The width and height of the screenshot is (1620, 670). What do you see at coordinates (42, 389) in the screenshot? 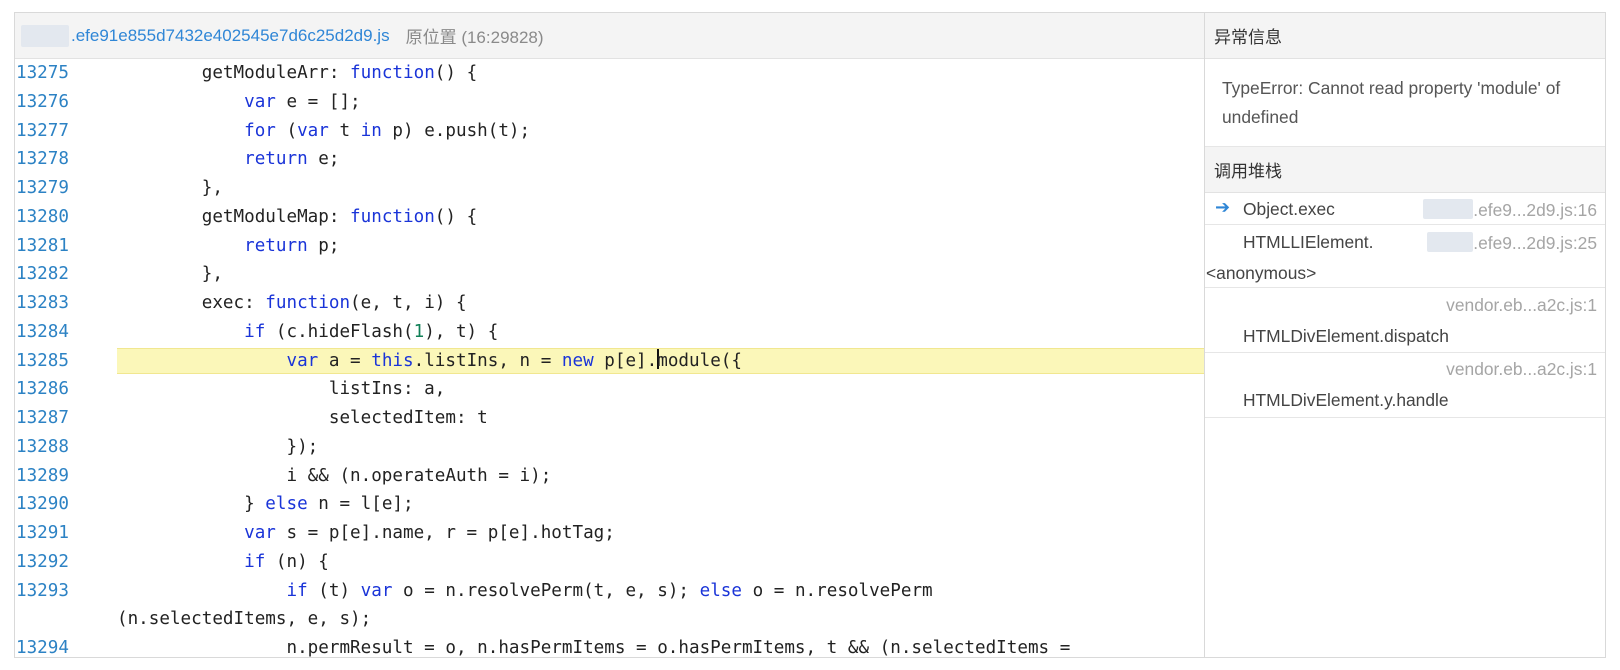
I see `line-number: 13286` at bounding box center [42, 389].